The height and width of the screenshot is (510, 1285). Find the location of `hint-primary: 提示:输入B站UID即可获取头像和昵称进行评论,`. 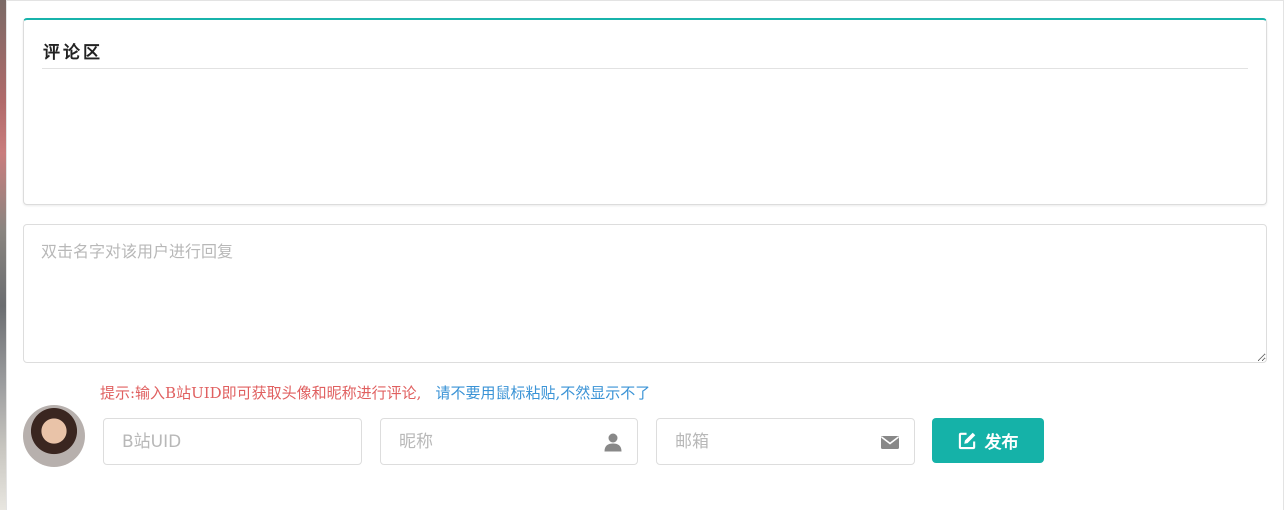

hint-primary: 提示:输入B站UID即可获取头像和昵称进行评论, is located at coordinates (261, 393).